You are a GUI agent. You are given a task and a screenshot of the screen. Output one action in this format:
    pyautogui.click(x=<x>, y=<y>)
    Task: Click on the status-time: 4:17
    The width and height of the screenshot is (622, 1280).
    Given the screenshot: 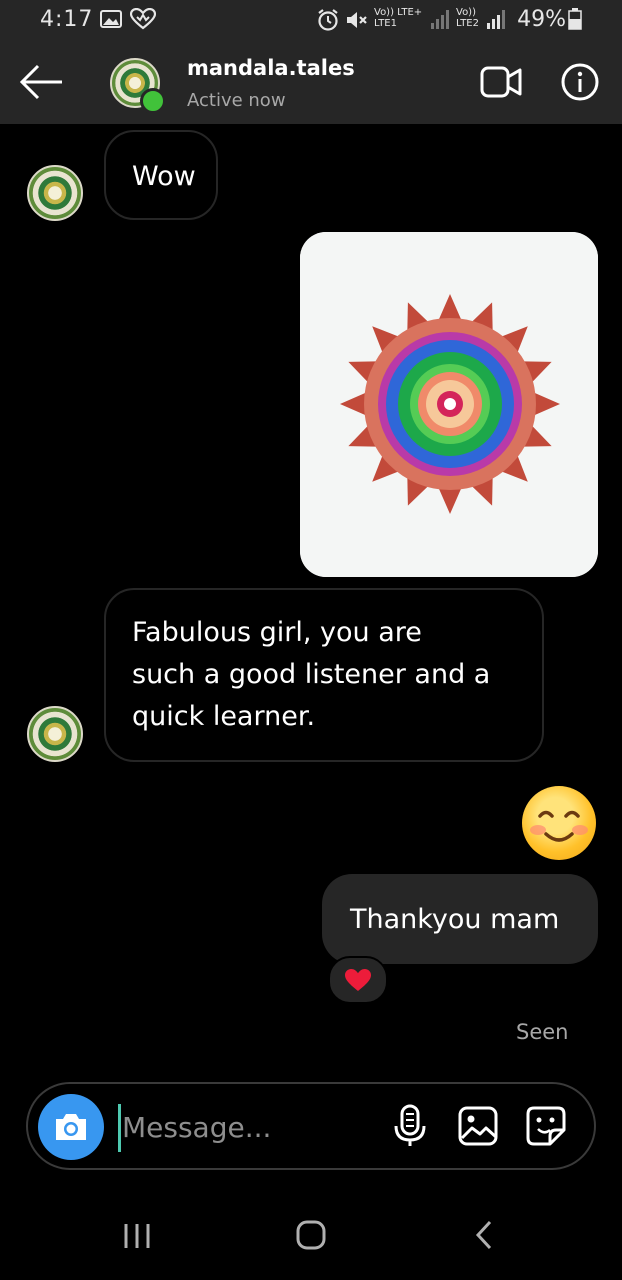 What is the action you would take?
    pyautogui.click(x=67, y=19)
    